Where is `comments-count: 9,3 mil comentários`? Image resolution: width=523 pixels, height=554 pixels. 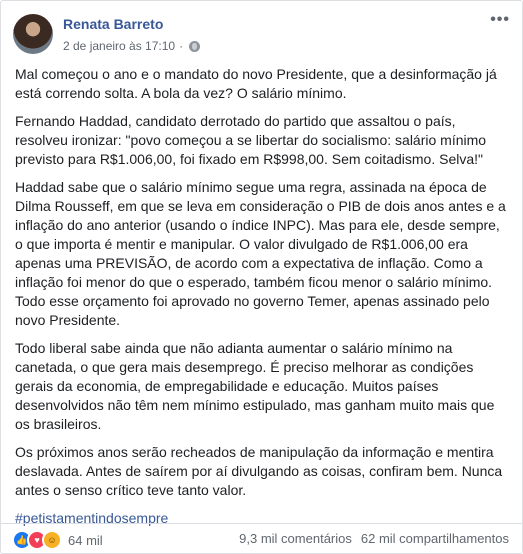 comments-count: 9,3 mil comentários is located at coordinates (295, 538).